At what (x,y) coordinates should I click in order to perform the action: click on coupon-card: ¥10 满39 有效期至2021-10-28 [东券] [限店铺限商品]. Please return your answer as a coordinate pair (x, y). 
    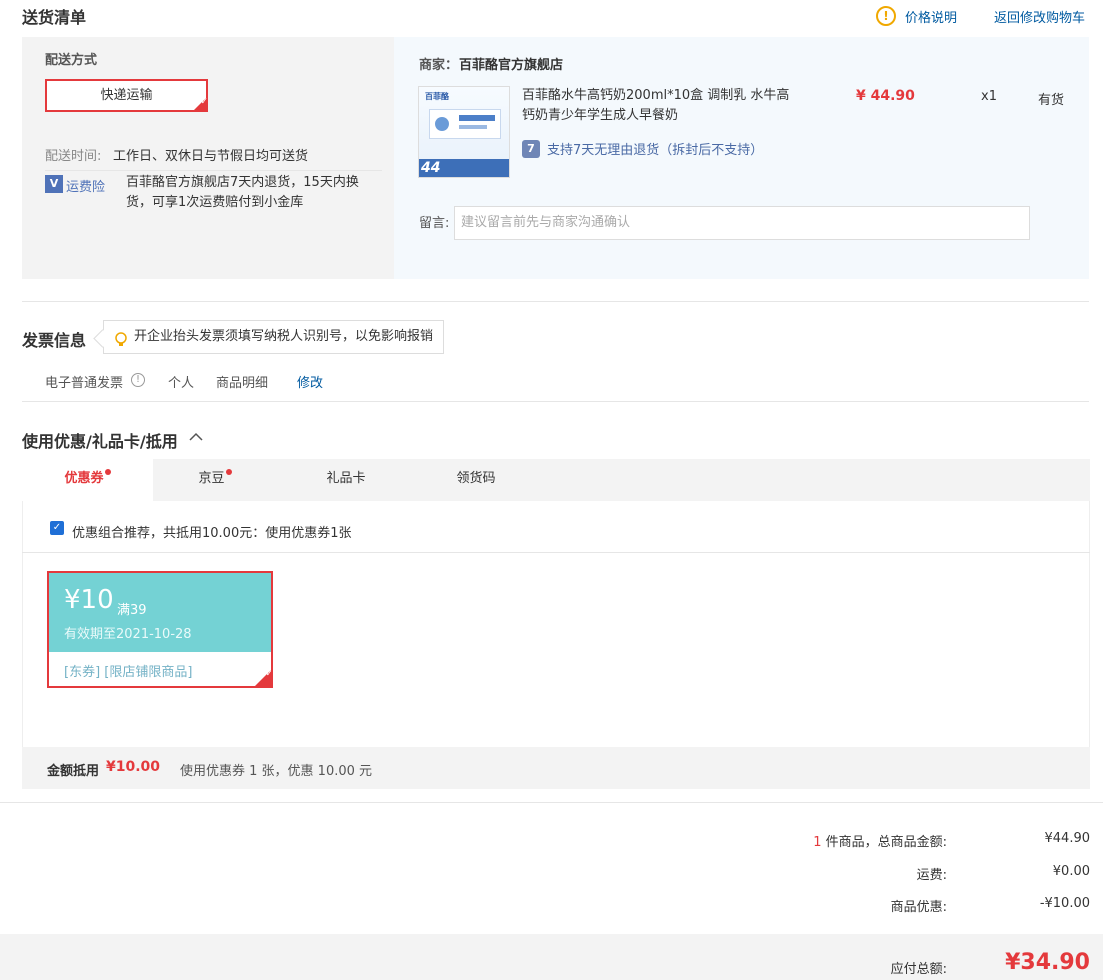
    Looking at the image, I should click on (160, 629).